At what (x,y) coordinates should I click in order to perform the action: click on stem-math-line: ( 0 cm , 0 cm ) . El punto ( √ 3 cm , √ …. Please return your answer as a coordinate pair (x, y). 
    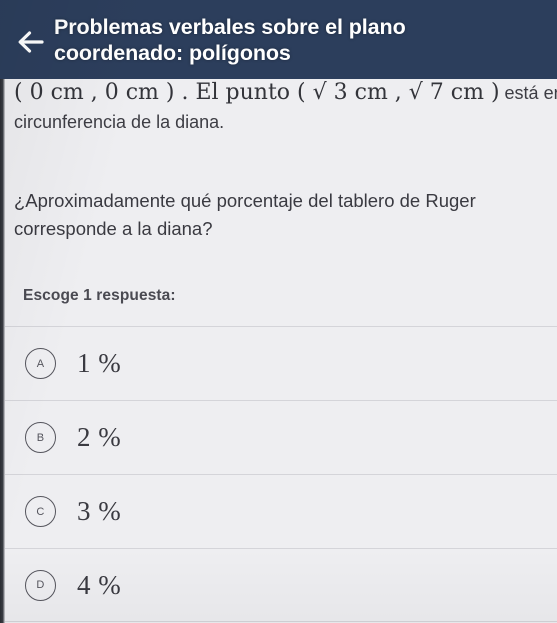
    Looking at the image, I should click on (285, 93).